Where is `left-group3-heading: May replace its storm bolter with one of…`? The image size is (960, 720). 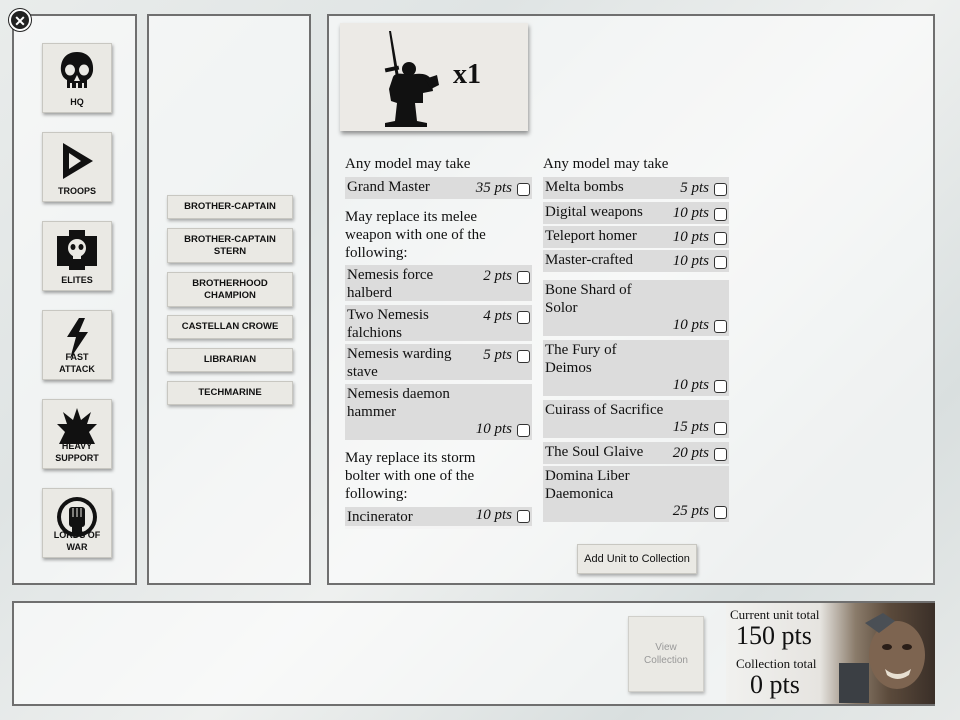
left-group3-heading: May replace its storm bolter with one of… is located at coordinates (410, 476).